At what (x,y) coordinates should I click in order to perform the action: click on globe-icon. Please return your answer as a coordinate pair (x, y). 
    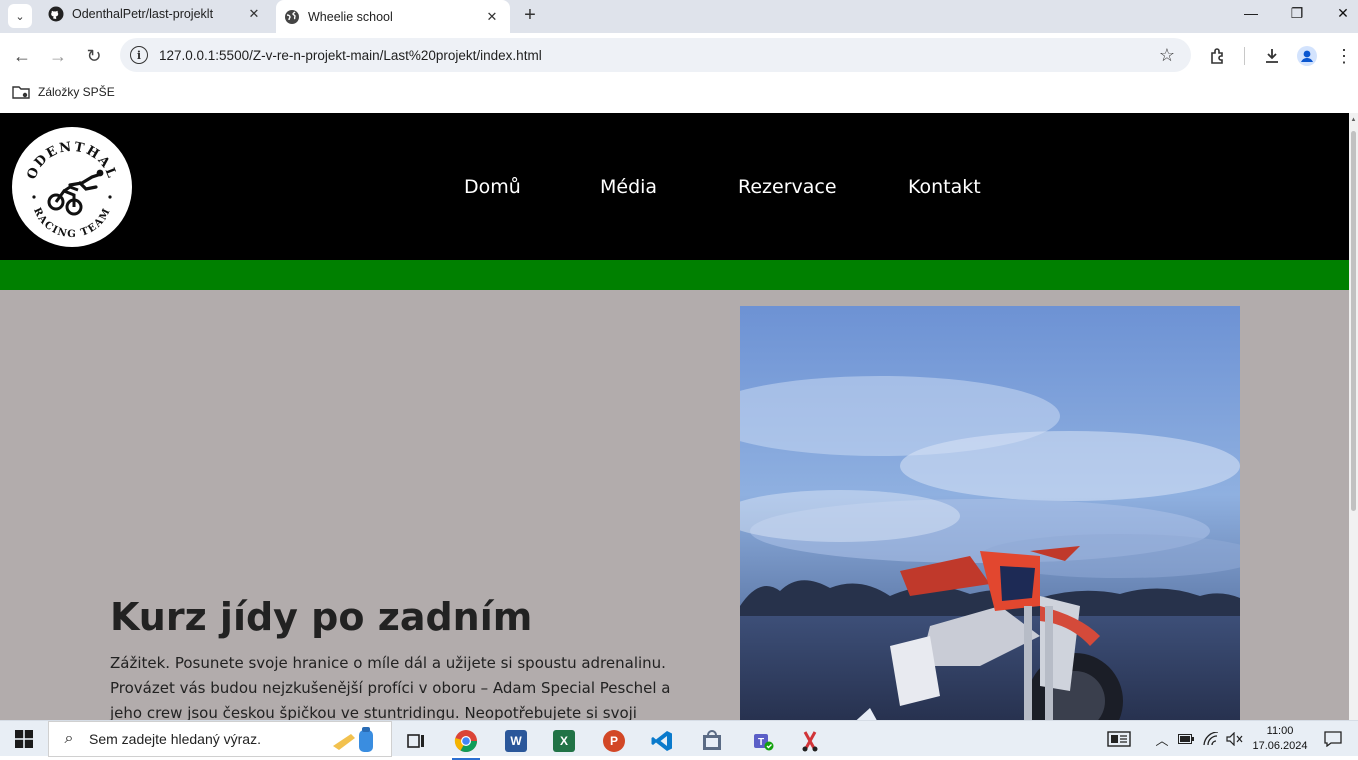
    Looking at the image, I should click on (292, 17).